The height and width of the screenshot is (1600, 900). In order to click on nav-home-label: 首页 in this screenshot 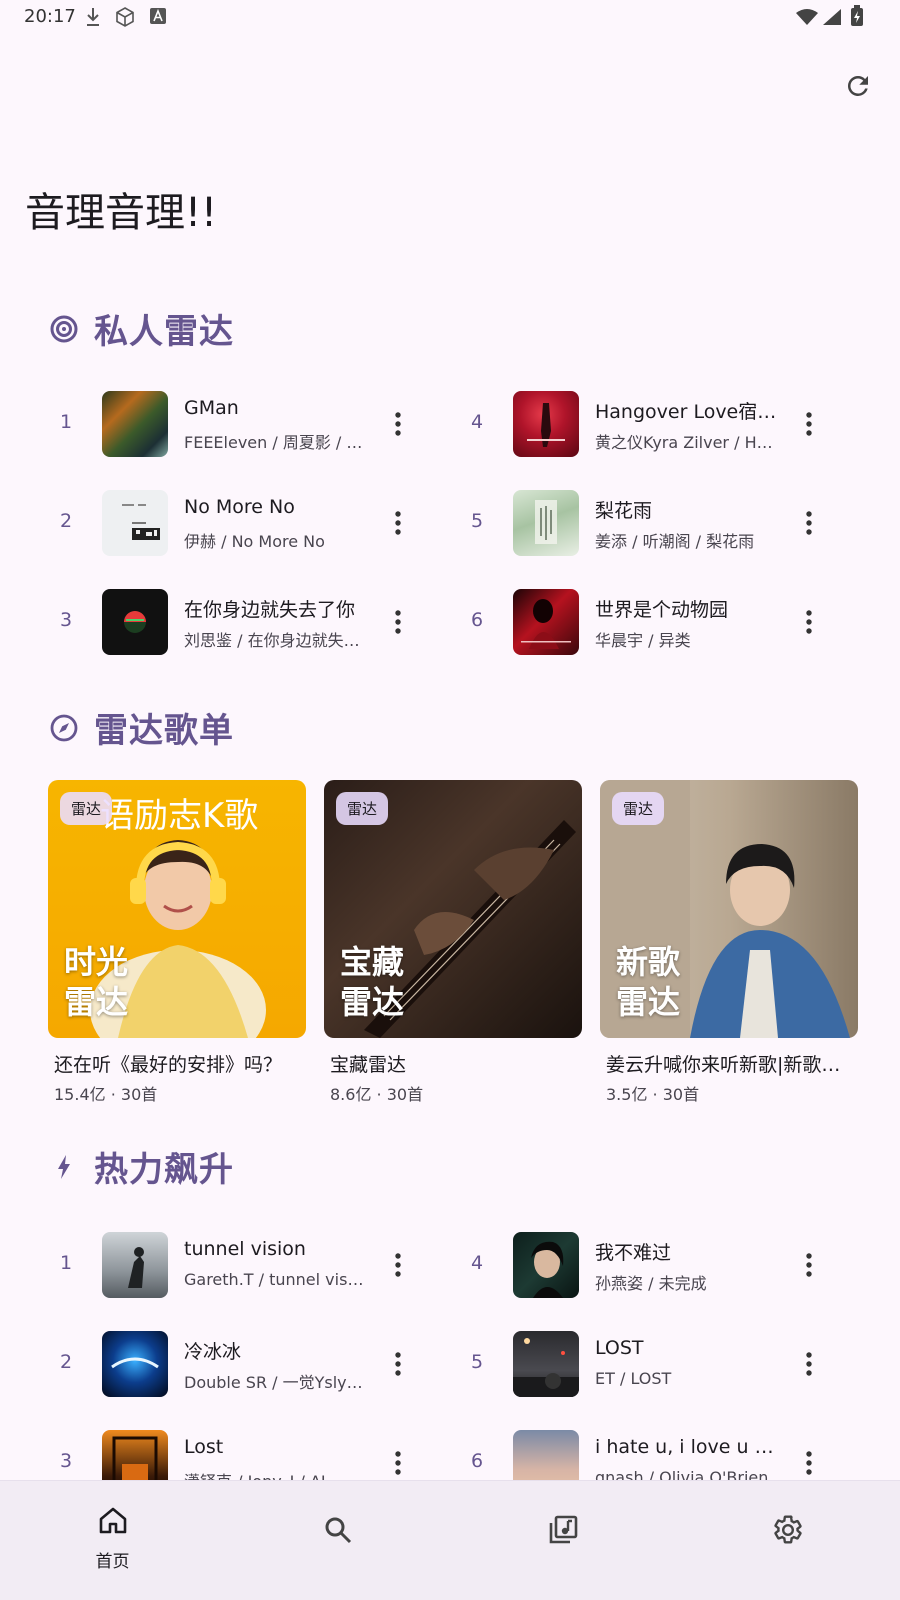, I will do `click(112, 1562)`.